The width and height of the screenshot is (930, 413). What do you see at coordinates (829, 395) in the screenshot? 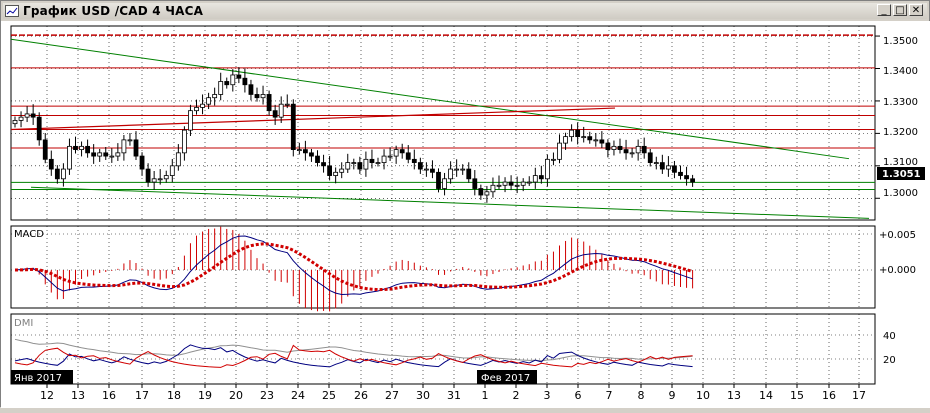
I see `time-tick-label: 16` at bounding box center [829, 395].